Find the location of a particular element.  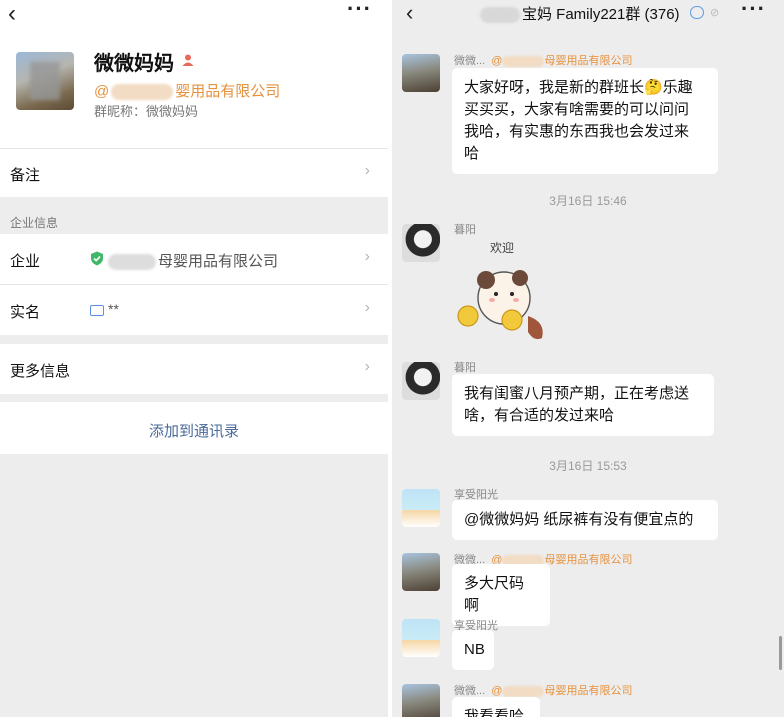

company-suffix: 婴用品有限公司 is located at coordinates (228, 91).